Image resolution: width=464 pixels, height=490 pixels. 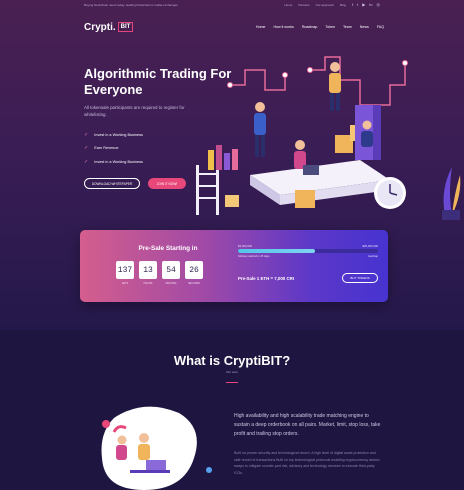 What do you see at coordinates (112, 183) in the screenshot?
I see `download-whitepaper-button: DOWNLOAD WHITEPAPER` at bounding box center [112, 183].